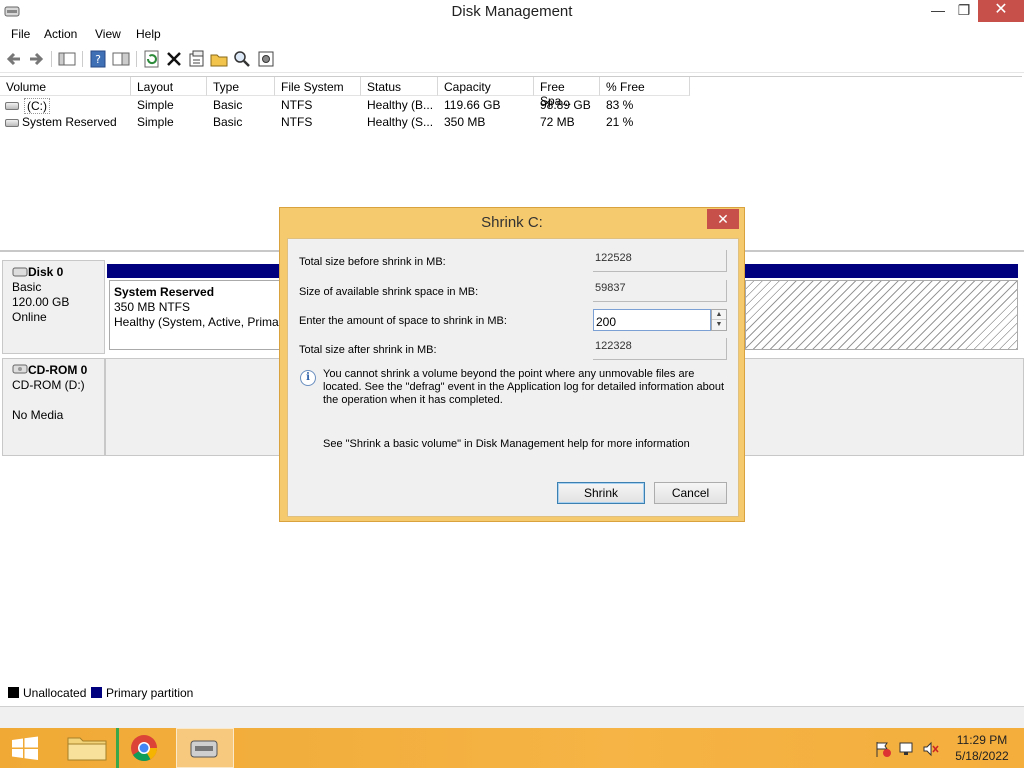 The image size is (1024, 768). Describe the element at coordinates (60, 34) in the screenshot. I see `menu-action: Action` at that location.